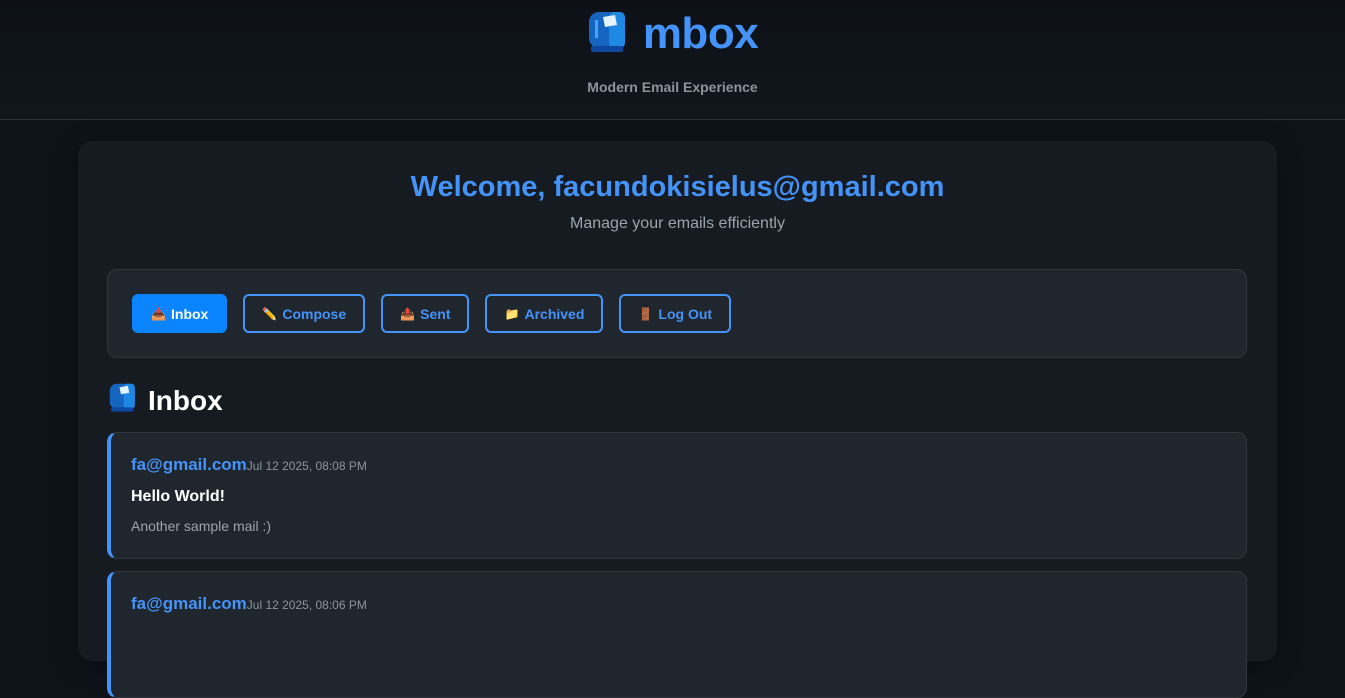 Image resolution: width=1345 pixels, height=698 pixels. I want to click on inbox-tray-icon: 📥, so click(158, 313).